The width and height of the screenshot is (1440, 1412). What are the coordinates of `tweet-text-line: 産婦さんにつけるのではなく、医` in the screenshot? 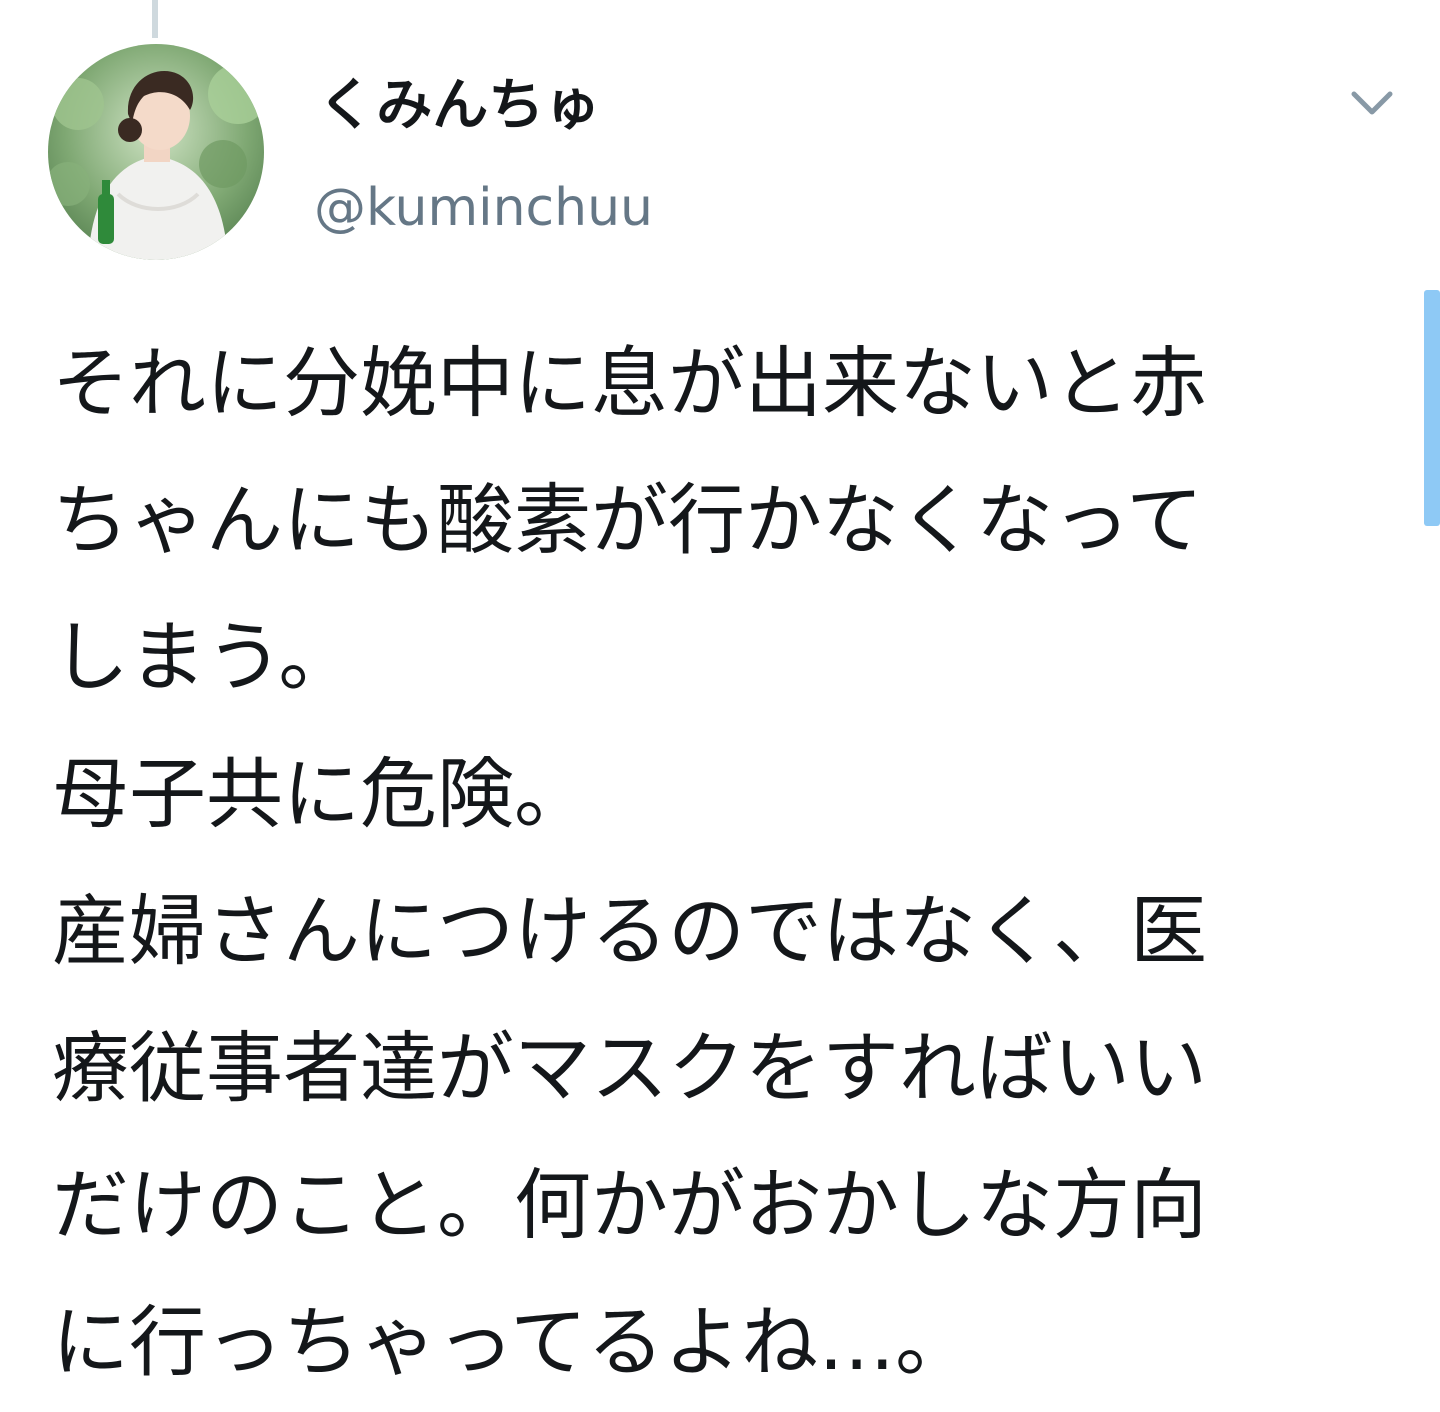 It's located at (629, 932).